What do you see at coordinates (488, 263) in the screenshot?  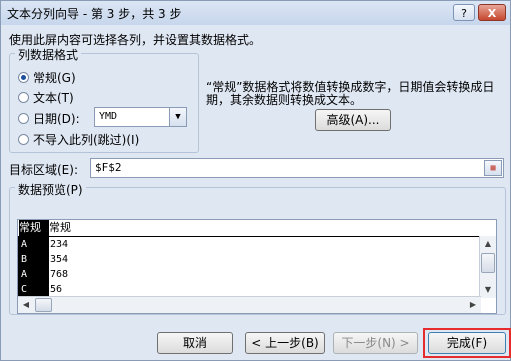 I see `vertical-scroll-thumb` at bounding box center [488, 263].